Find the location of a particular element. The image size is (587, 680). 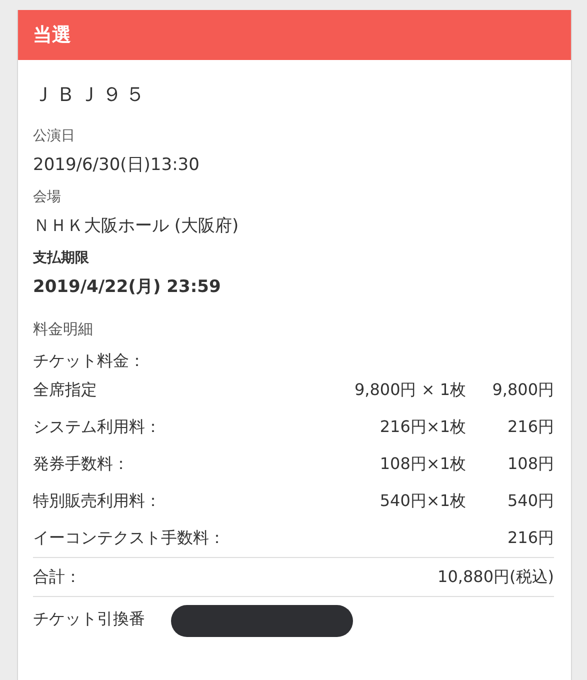

ticket-code: ＪＢＪ９５ is located at coordinates (91, 94).